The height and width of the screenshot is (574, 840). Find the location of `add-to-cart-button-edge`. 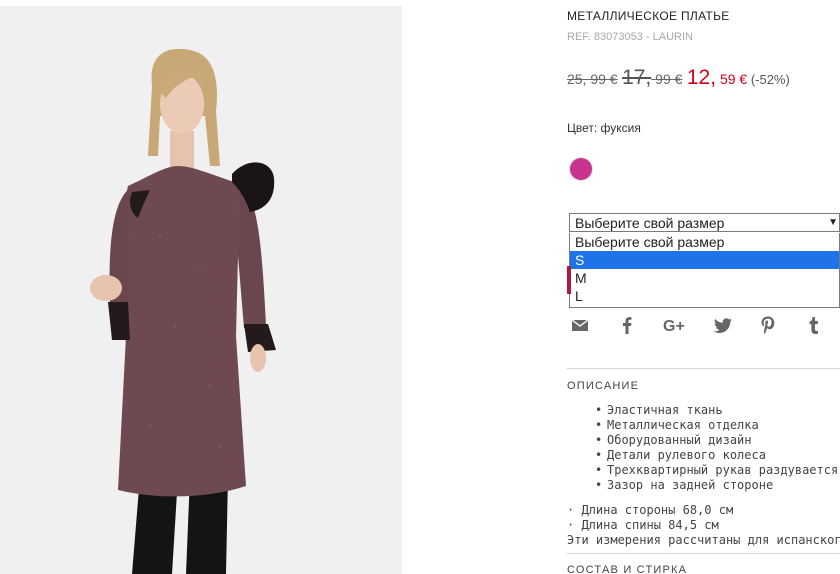

add-to-cart-button-edge is located at coordinates (569, 280).